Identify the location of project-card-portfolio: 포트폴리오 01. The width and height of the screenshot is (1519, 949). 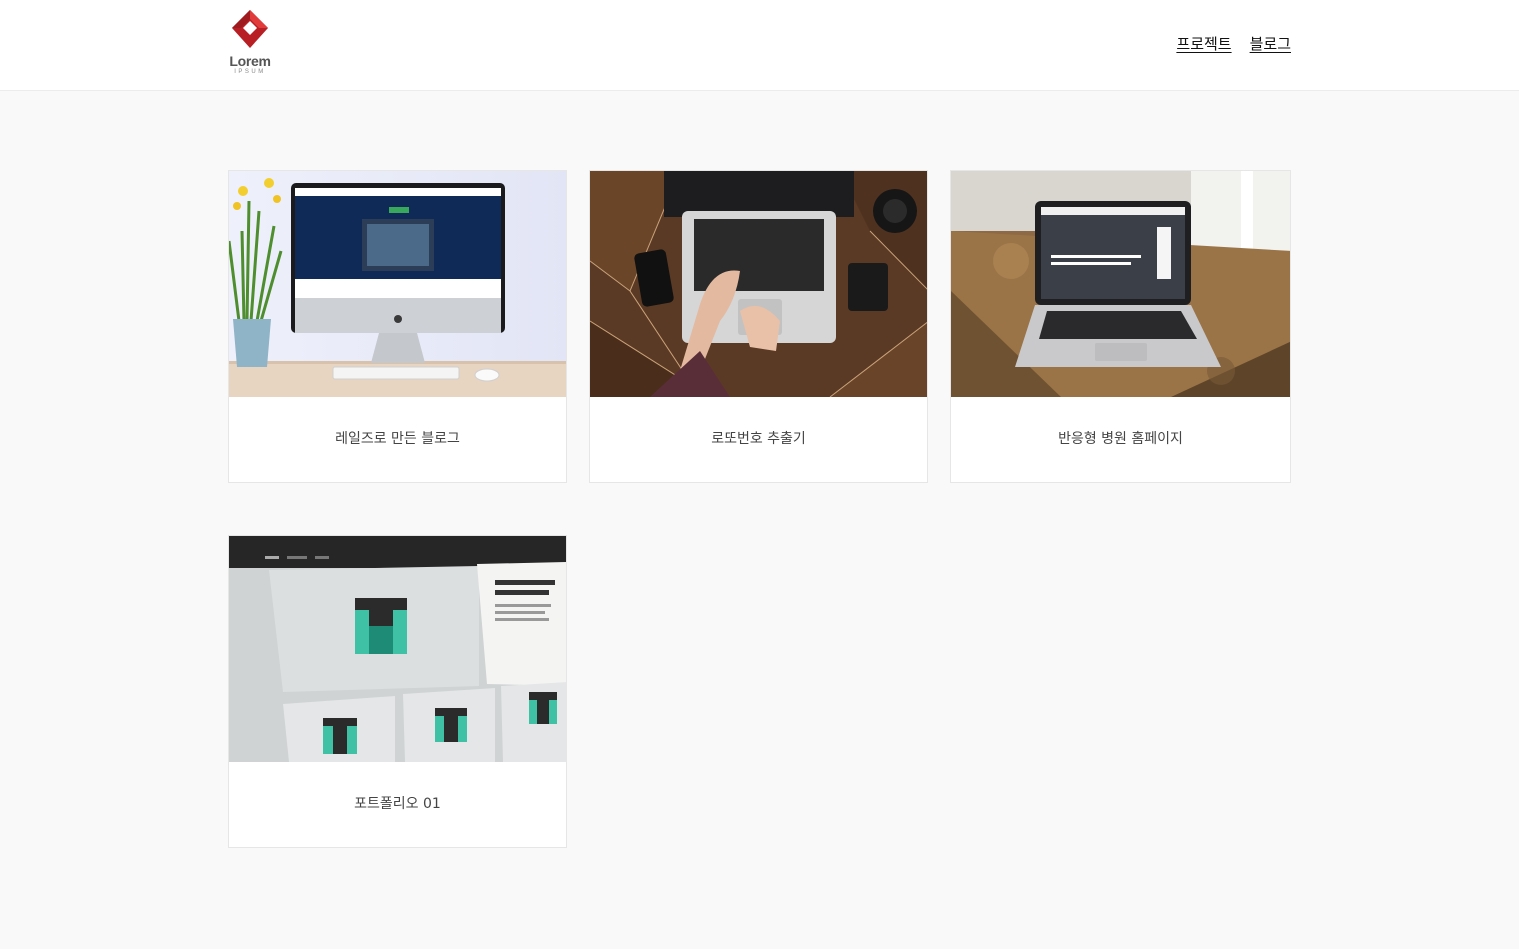
(397, 691).